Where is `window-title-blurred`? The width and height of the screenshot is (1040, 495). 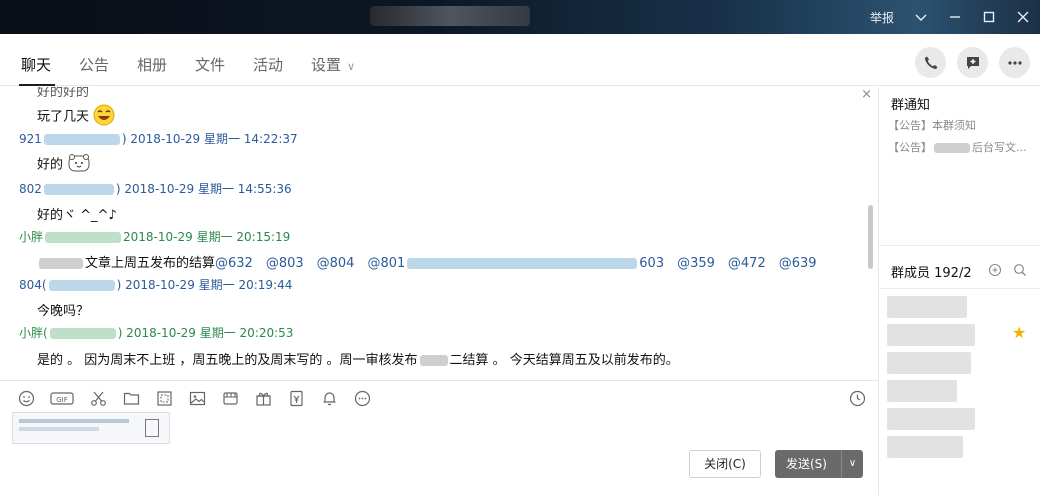
window-title-blurred is located at coordinates (450, 16).